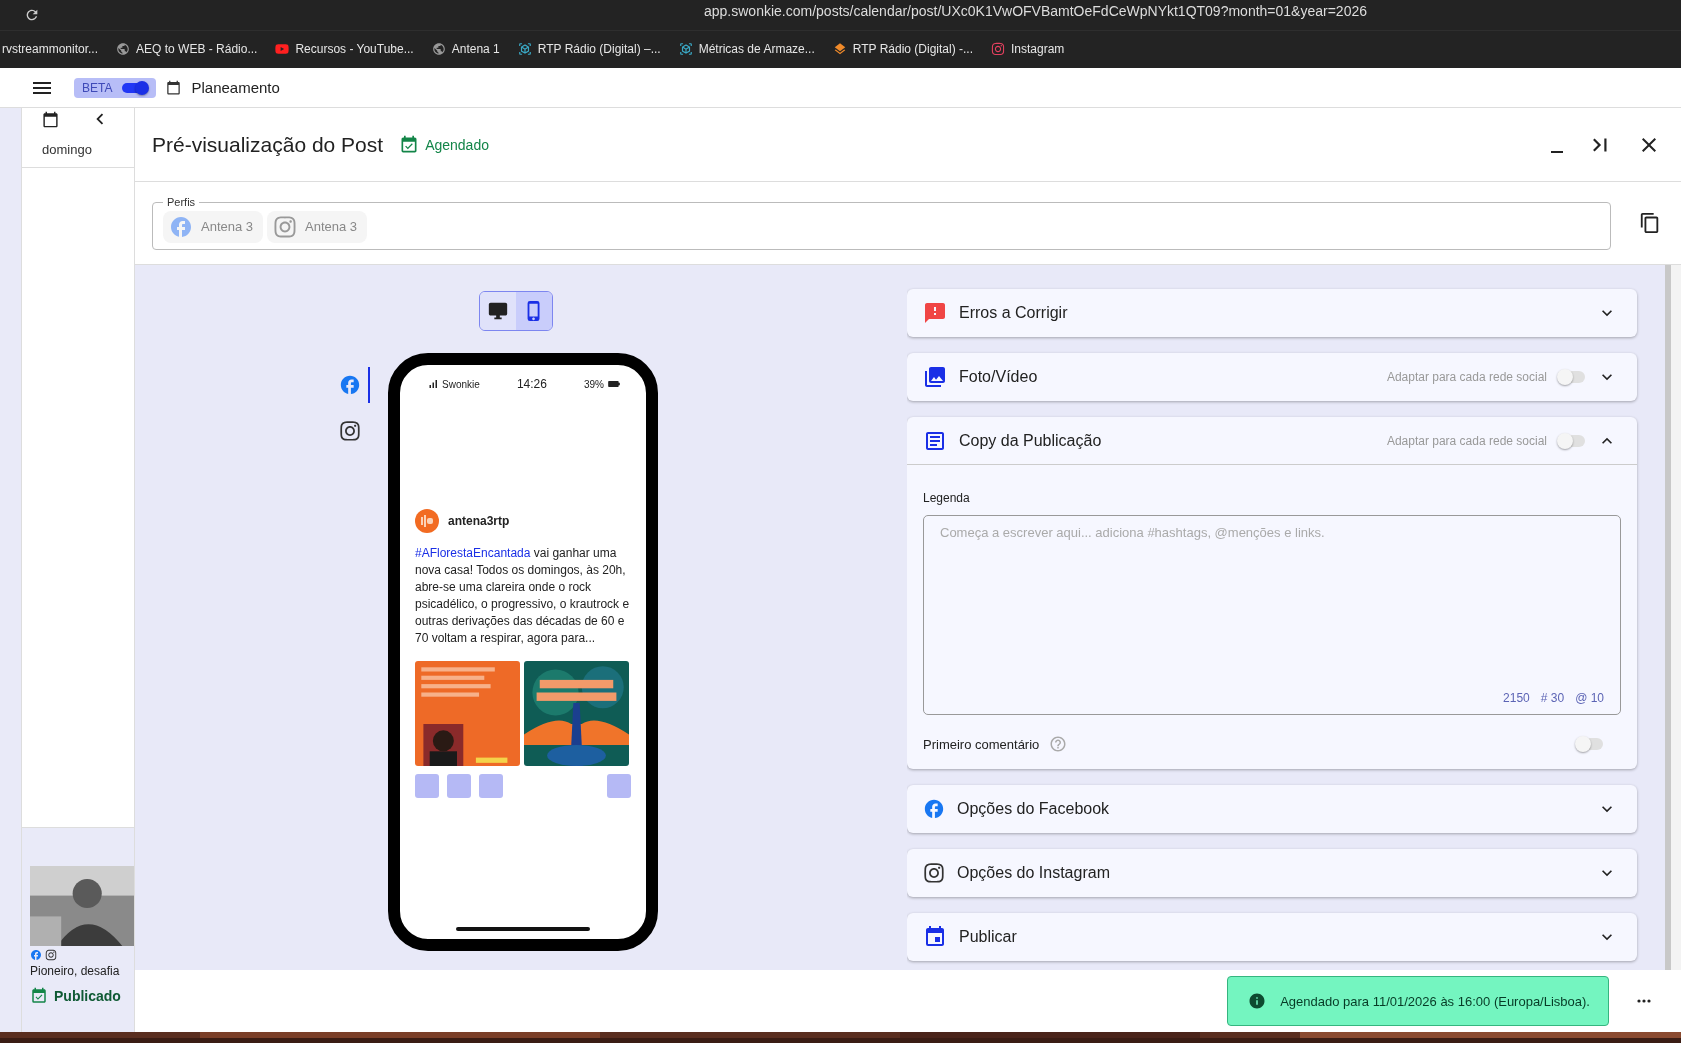 Image resolution: width=1681 pixels, height=1043 pixels. What do you see at coordinates (1272, 615) in the screenshot?
I see `caption-field: Começa a escrever aqui... adiciona #hashtags, @menções e links. 2150 # 30 @ 10` at bounding box center [1272, 615].